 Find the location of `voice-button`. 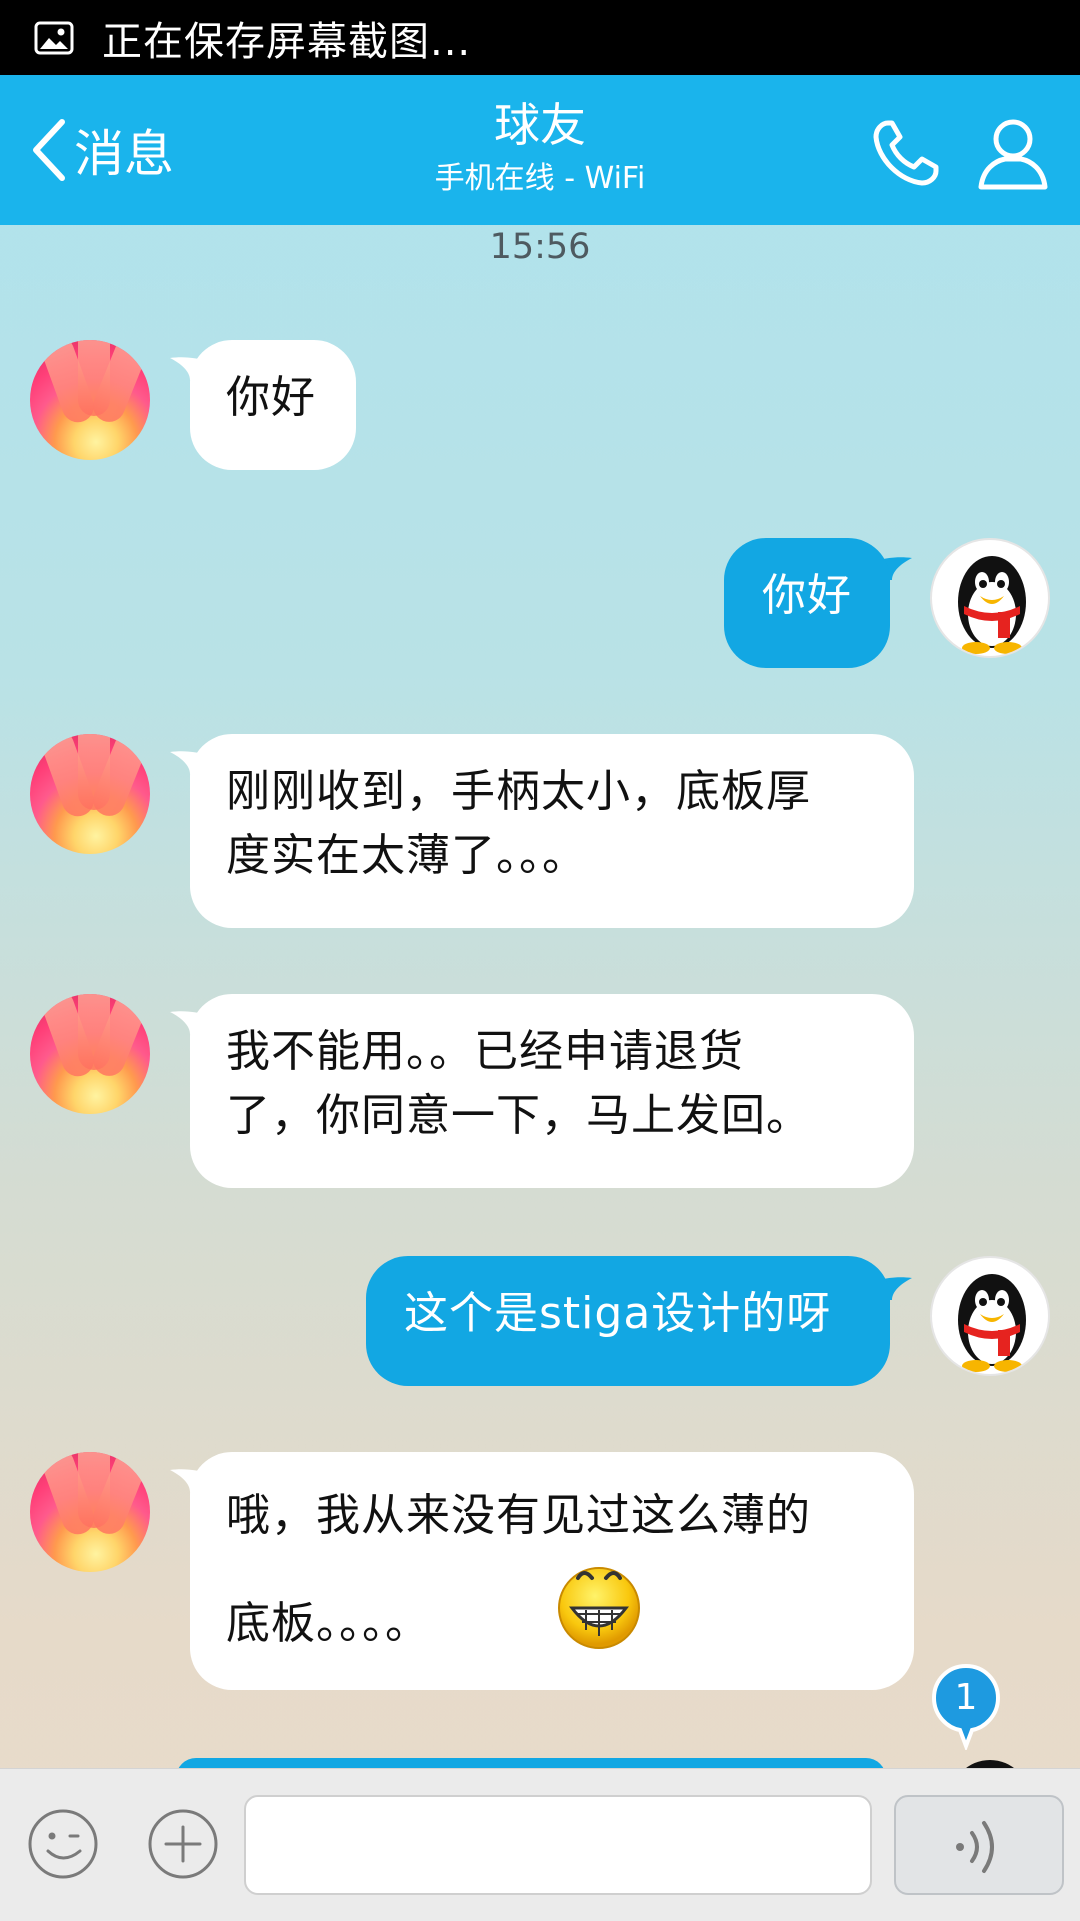

voice-button is located at coordinates (979, 1845).